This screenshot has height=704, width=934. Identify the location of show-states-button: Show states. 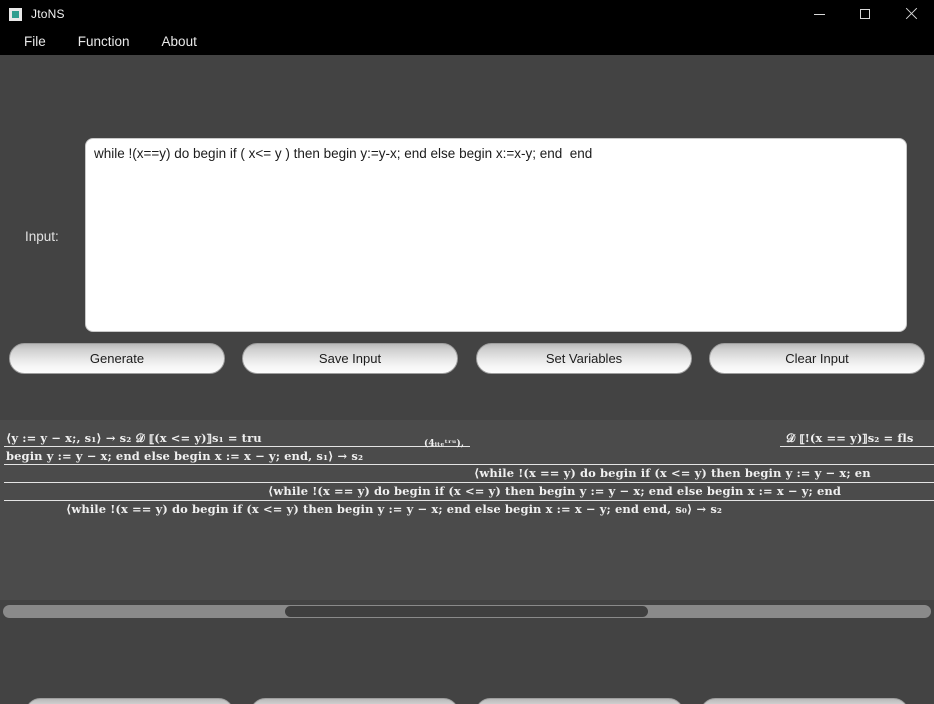
(129, 701).